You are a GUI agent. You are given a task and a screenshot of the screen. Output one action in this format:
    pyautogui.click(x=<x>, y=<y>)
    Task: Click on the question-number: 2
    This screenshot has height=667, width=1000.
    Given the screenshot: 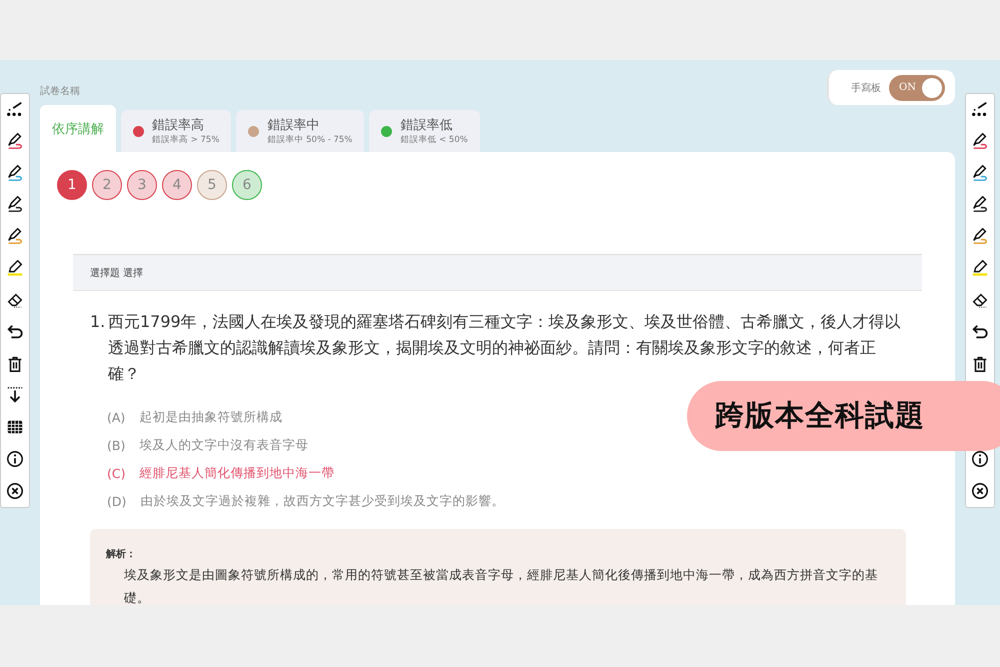 What is the action you would take?
    pyautogui.click(x=107, y=185)
    